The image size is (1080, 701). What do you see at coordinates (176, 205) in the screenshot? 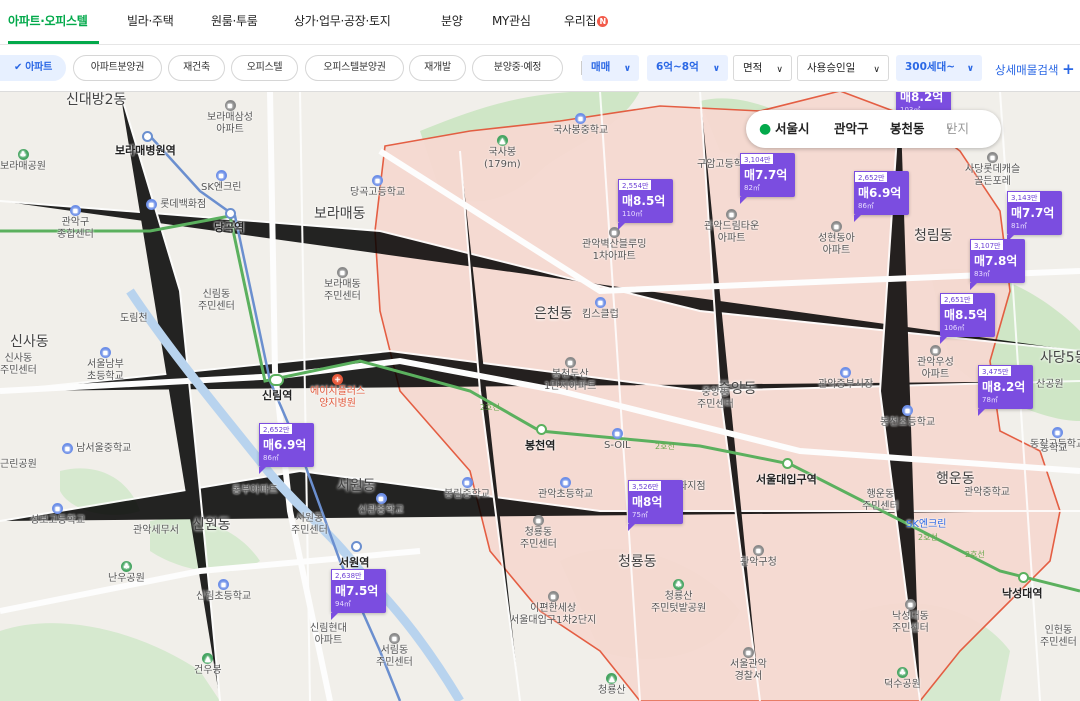
I see `poi-label: ▪ 롯데백화점` at bounding box center [176, 205].